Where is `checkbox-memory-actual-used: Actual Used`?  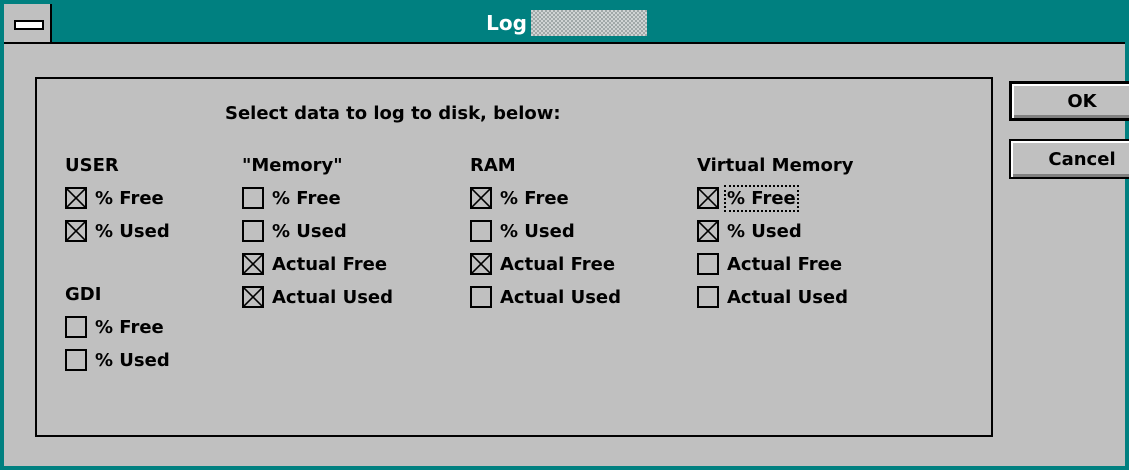 checkbox-memory-actual-used: Actual Used is located at coordinates (317, 297).